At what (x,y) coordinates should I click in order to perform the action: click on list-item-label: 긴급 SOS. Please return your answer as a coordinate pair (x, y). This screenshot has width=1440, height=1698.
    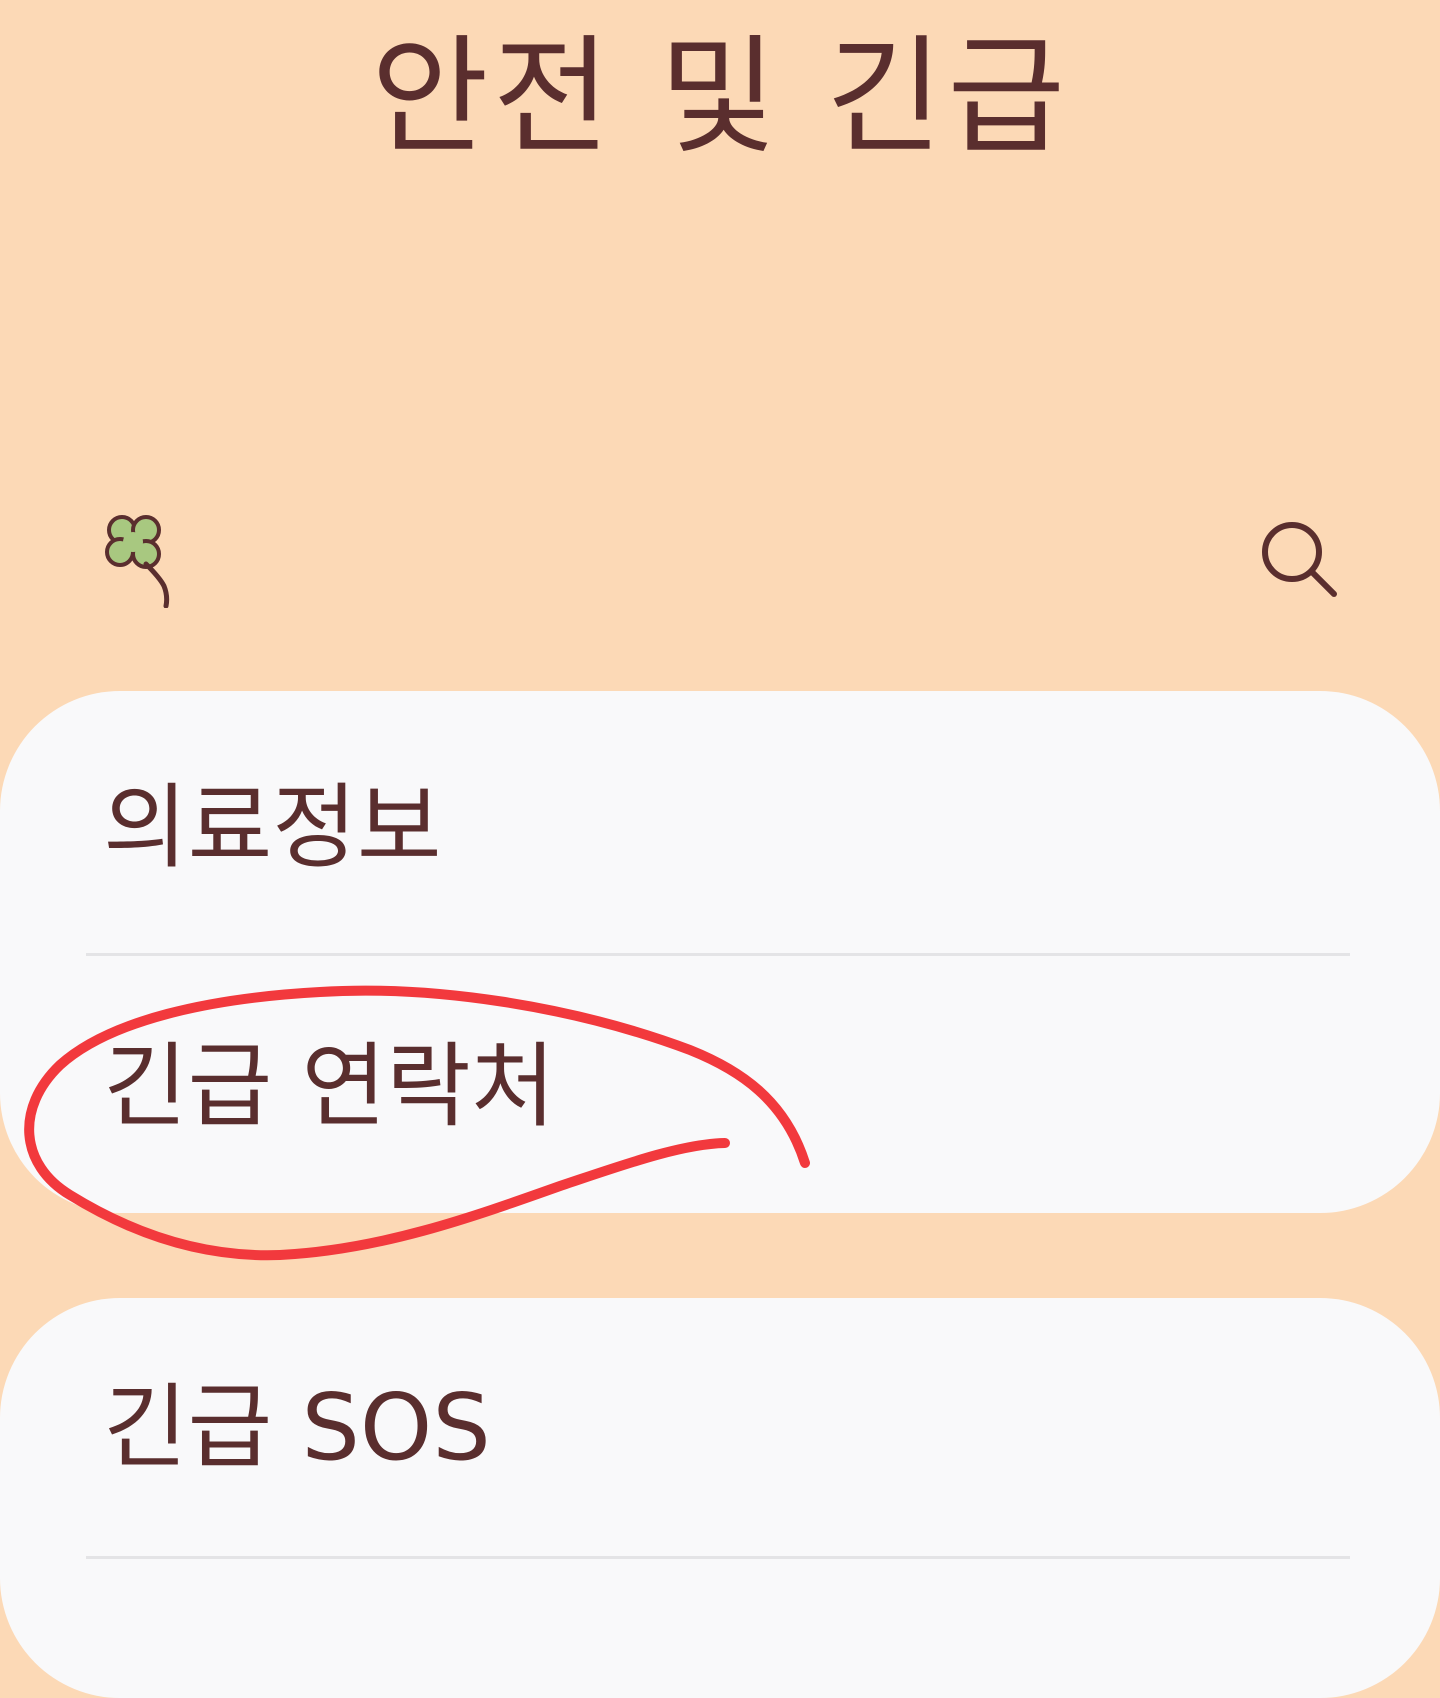
    Looking at the image, I should click on (297, 1427).